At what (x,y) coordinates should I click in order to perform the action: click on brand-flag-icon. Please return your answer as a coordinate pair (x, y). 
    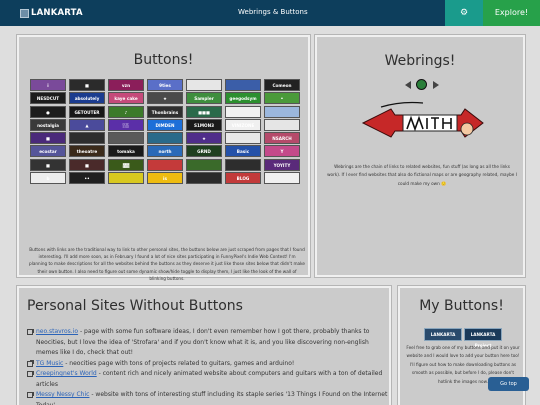
    Looking at the image, I should click on (24, 13).